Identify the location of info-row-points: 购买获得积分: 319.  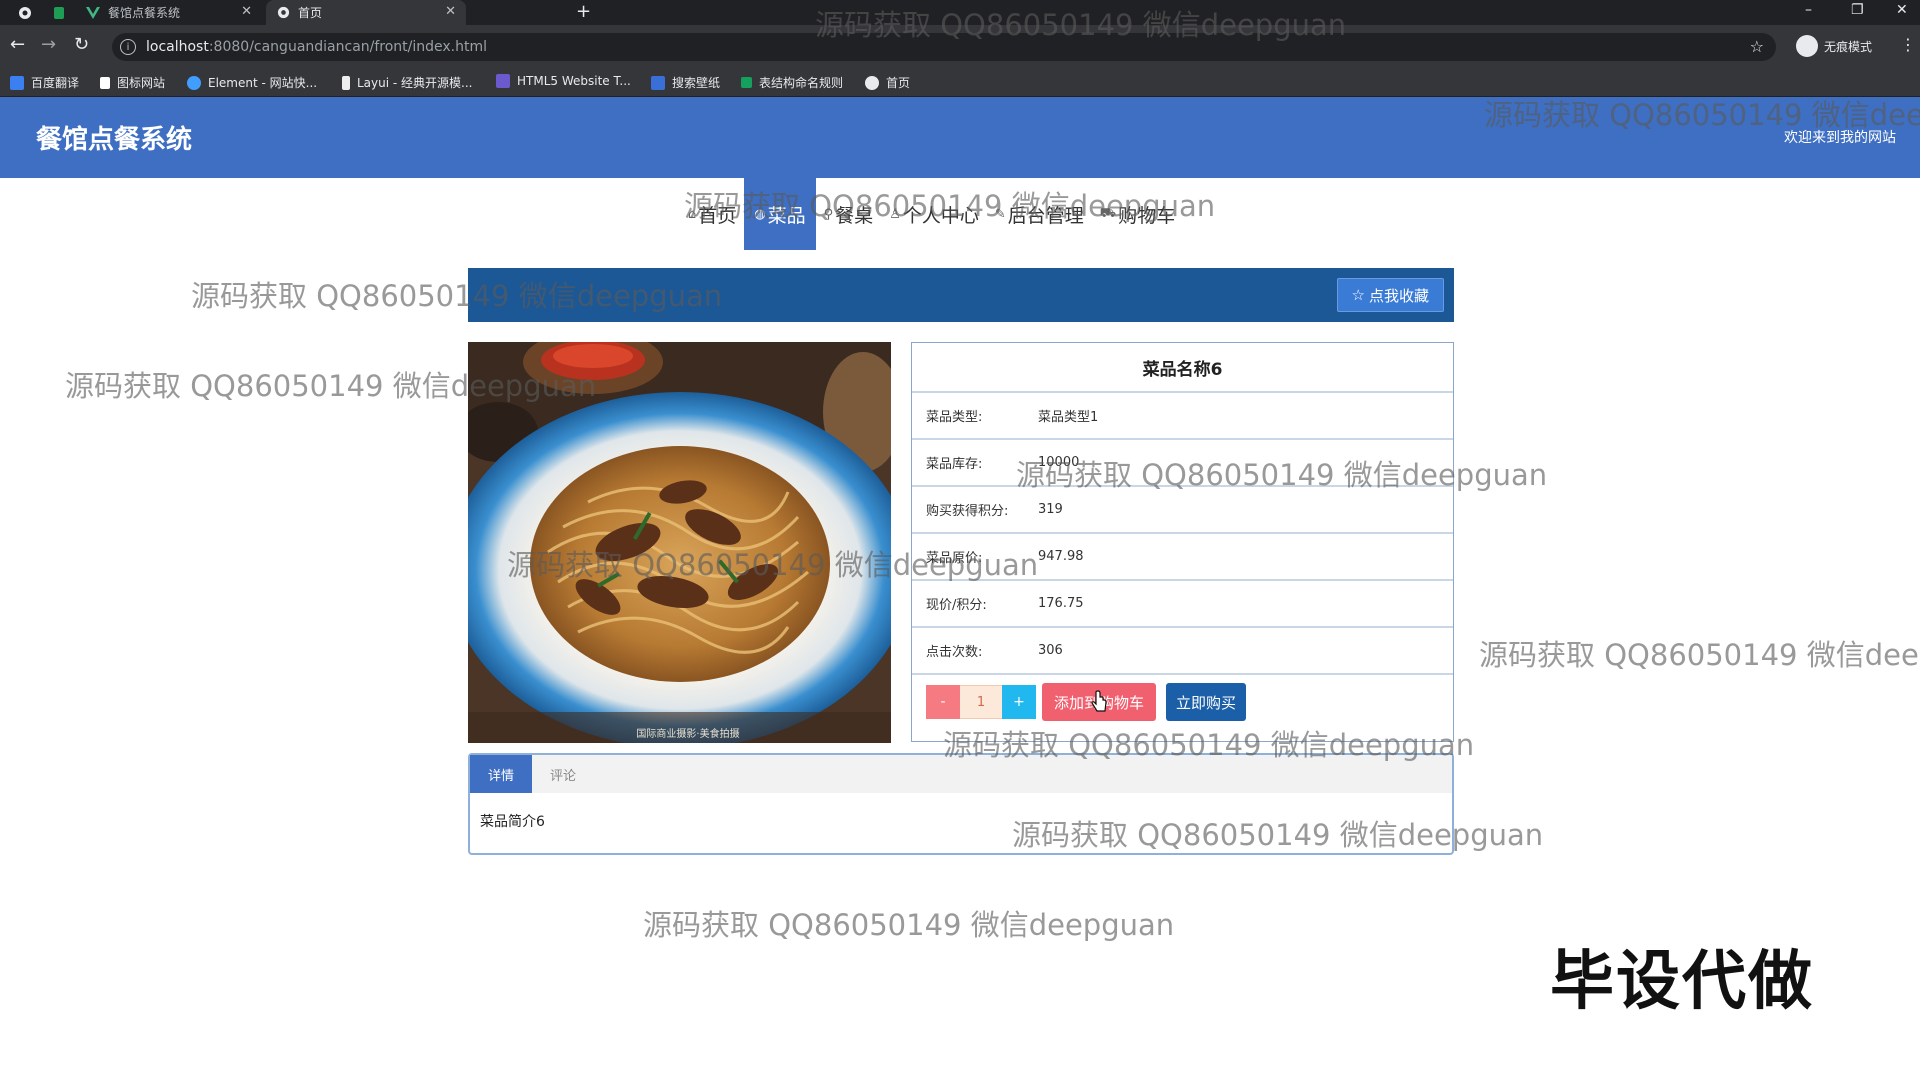
(1182, 510).